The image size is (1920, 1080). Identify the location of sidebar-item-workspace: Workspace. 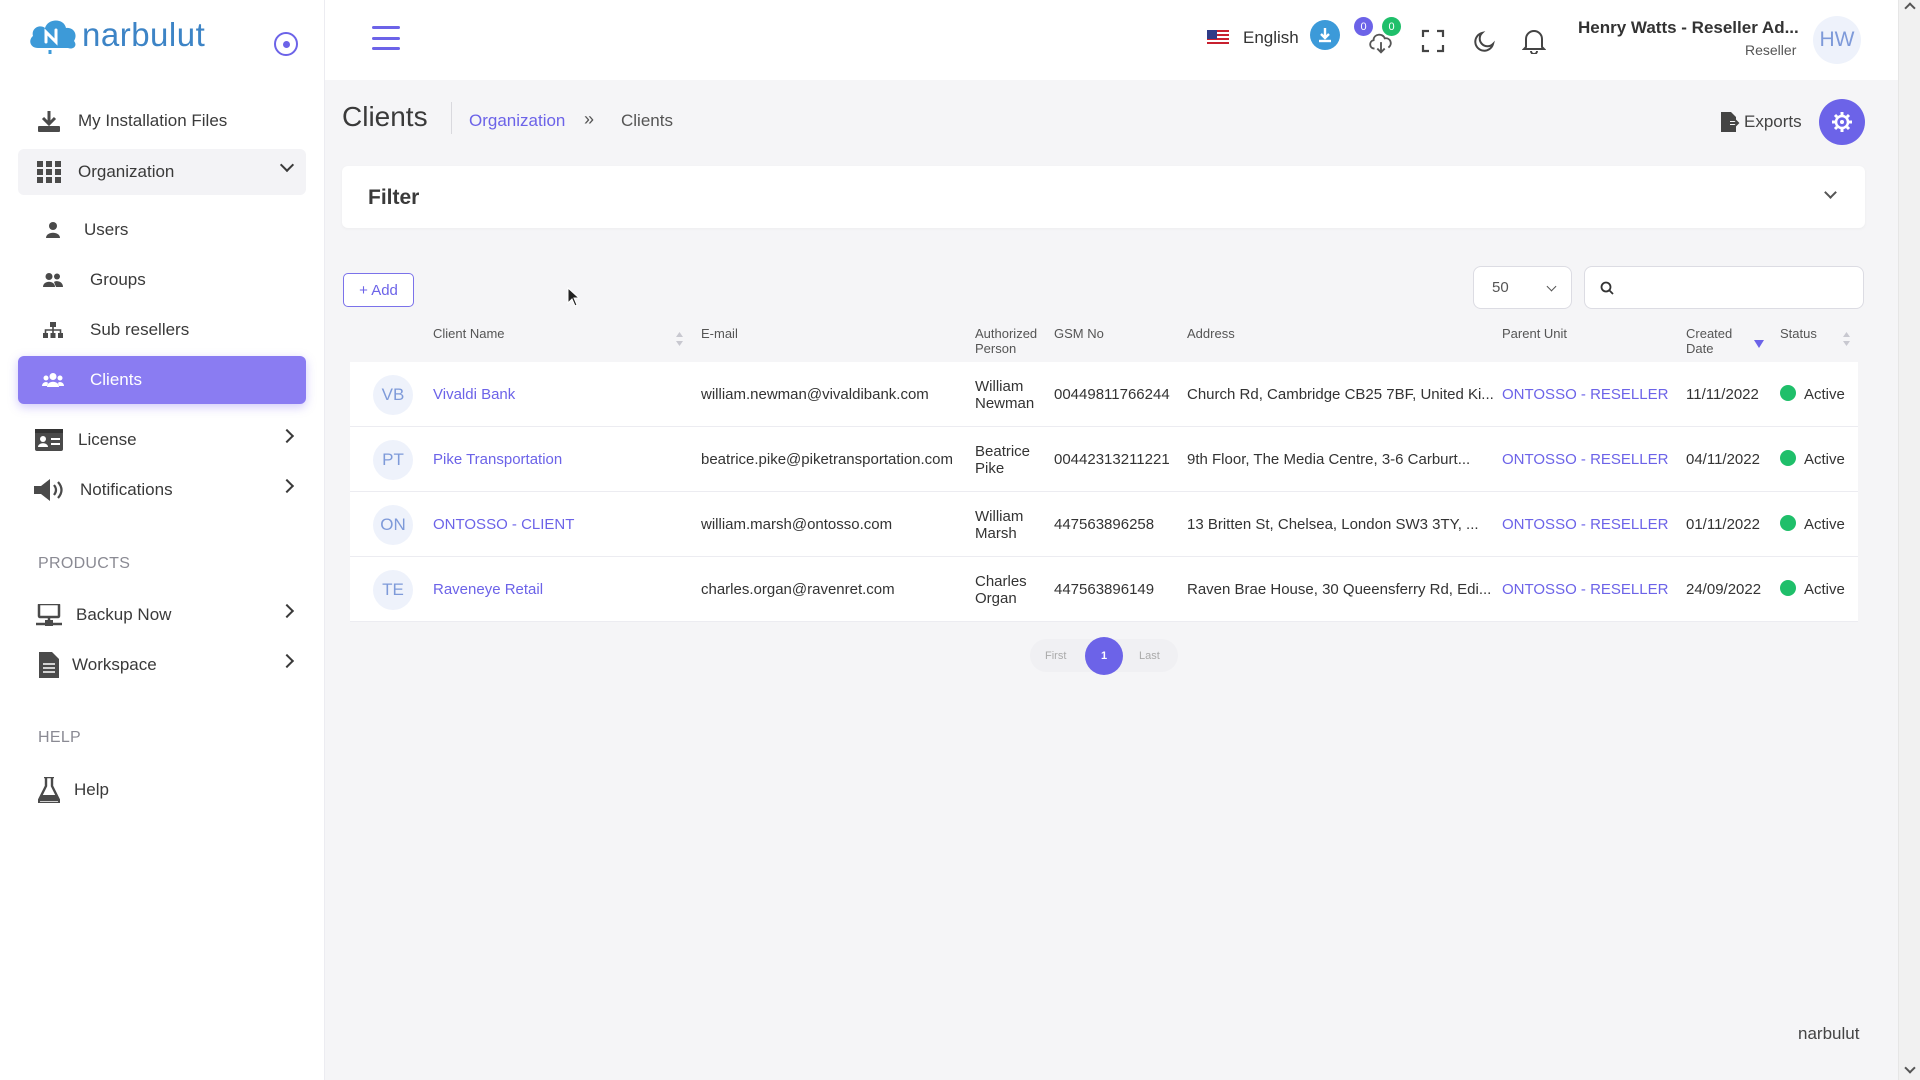
(162, 665).